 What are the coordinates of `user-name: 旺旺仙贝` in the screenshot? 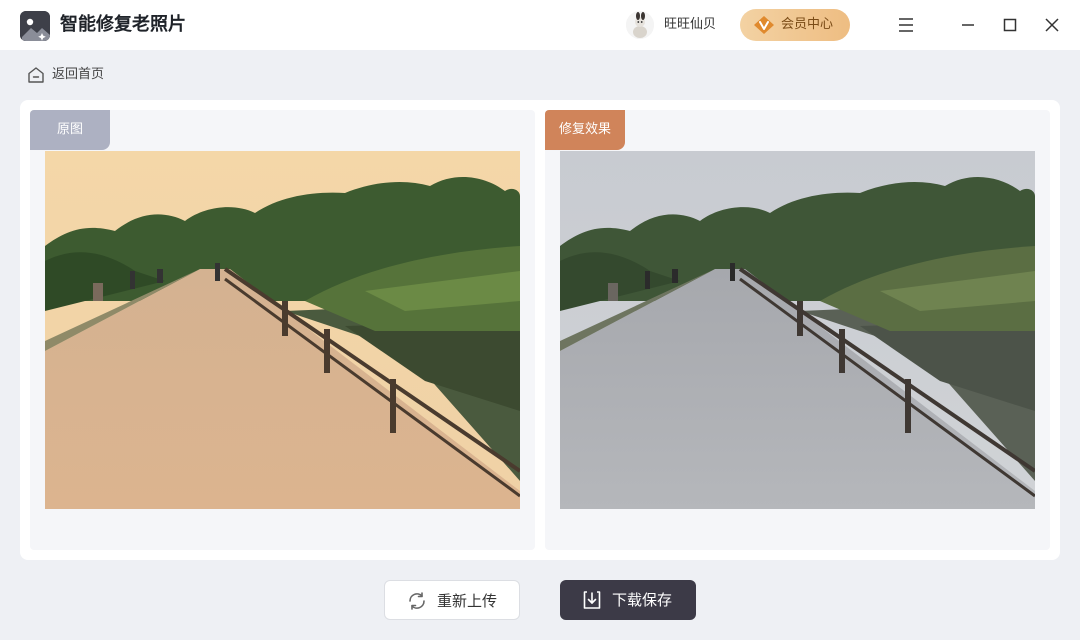 It's located at (690, 25).